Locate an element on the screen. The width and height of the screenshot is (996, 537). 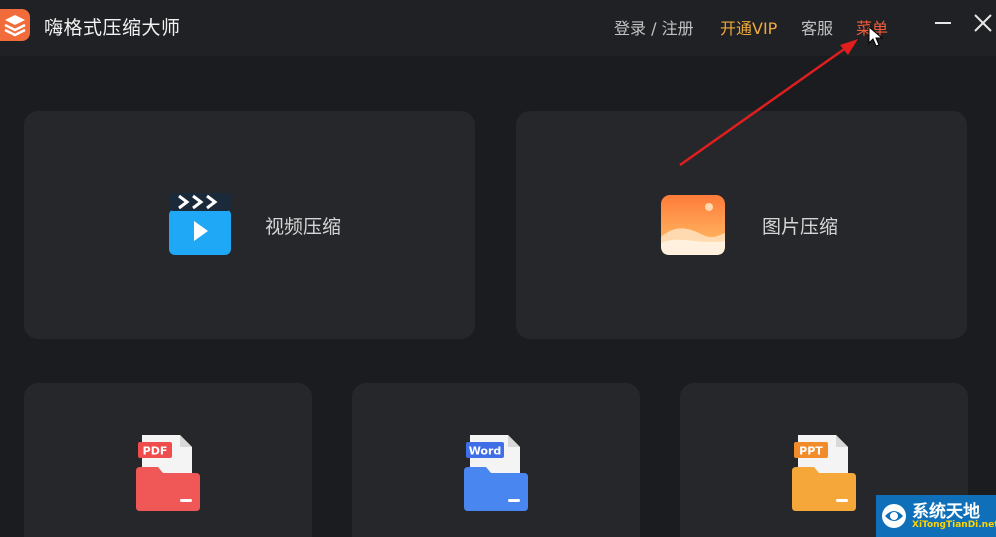
word-folder-icon: Word is located at coordinates (496, 473).